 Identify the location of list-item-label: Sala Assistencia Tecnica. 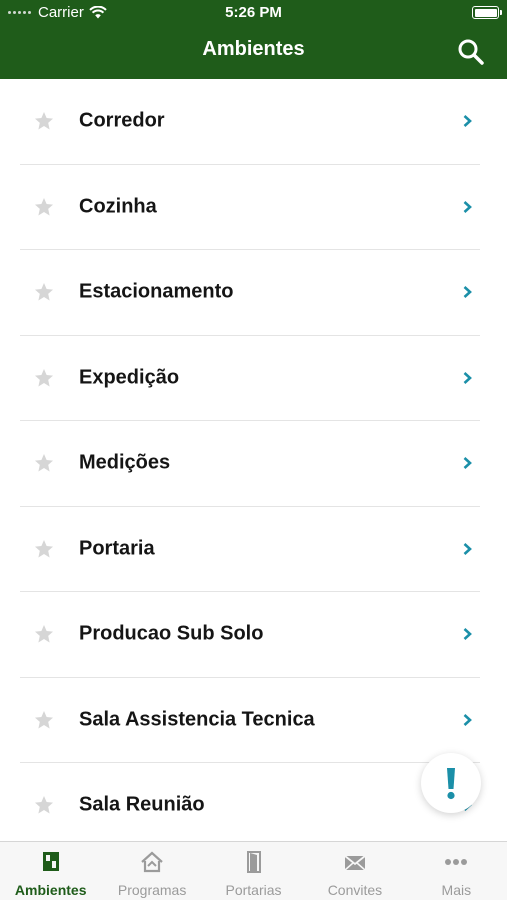
(197, 719).